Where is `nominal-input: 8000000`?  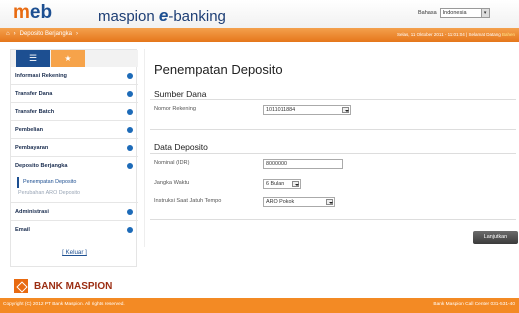
nominal-input: 8000000 is located at coordinates (303, 164).